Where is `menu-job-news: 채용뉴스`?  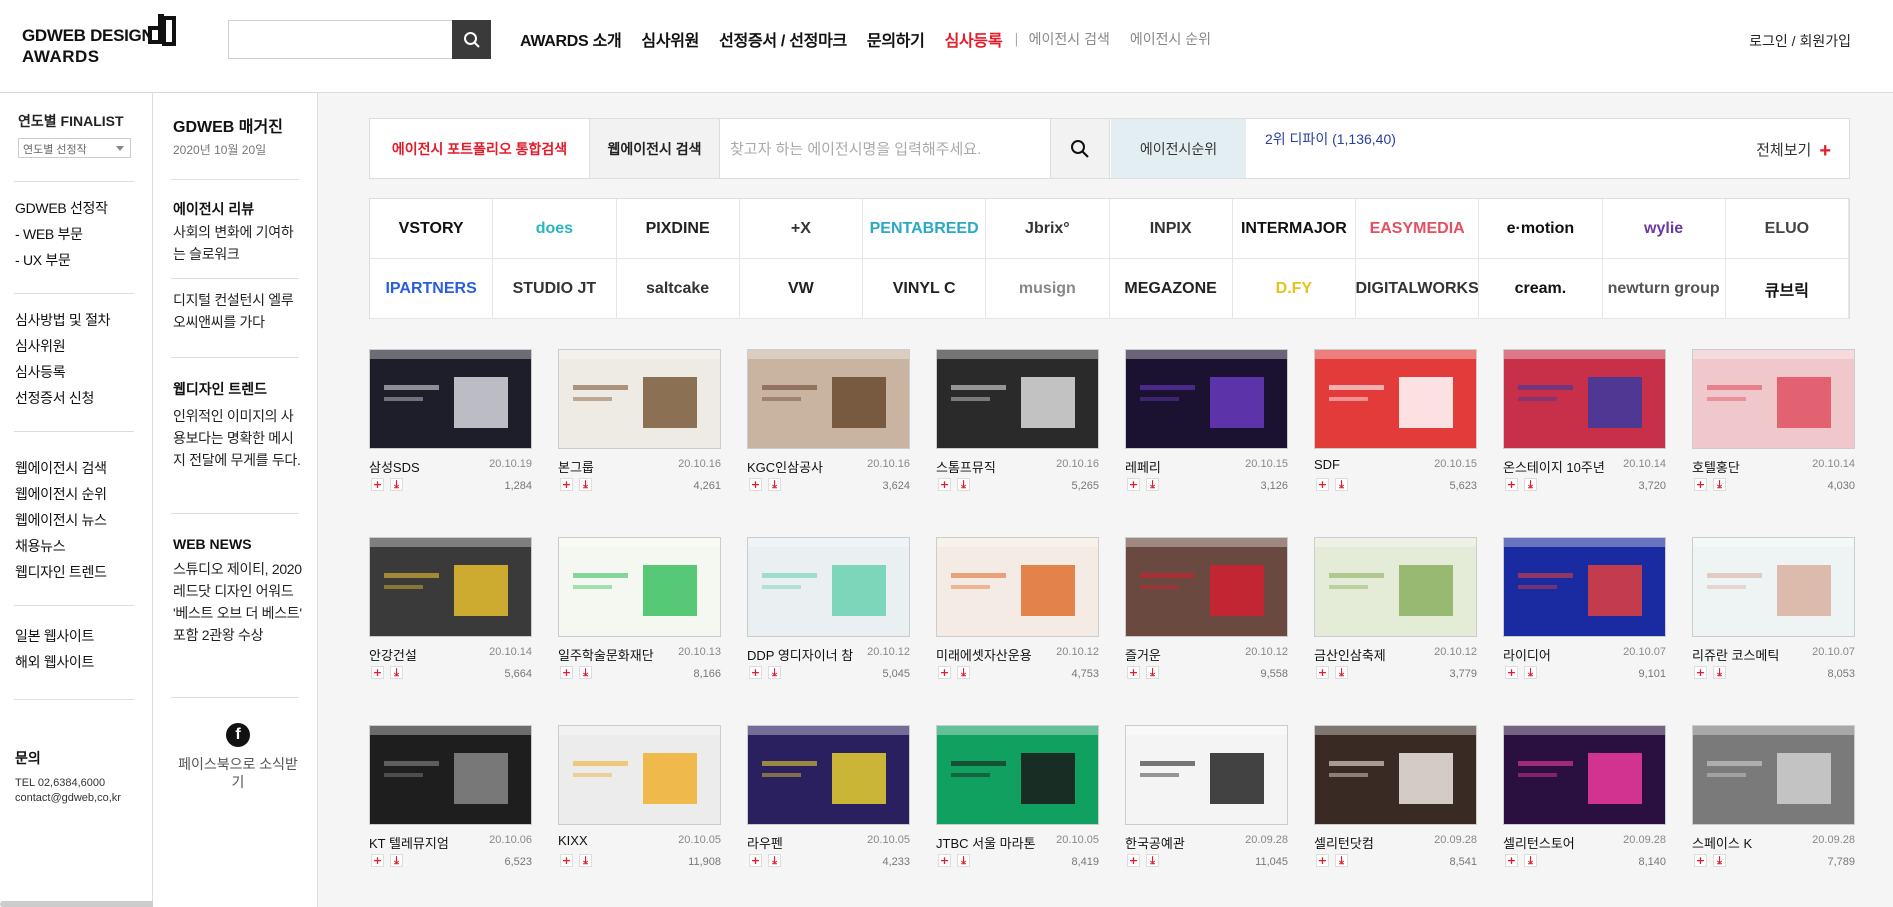
menu-job-news: 채용뉴스 is located at coordinates (61, 546).